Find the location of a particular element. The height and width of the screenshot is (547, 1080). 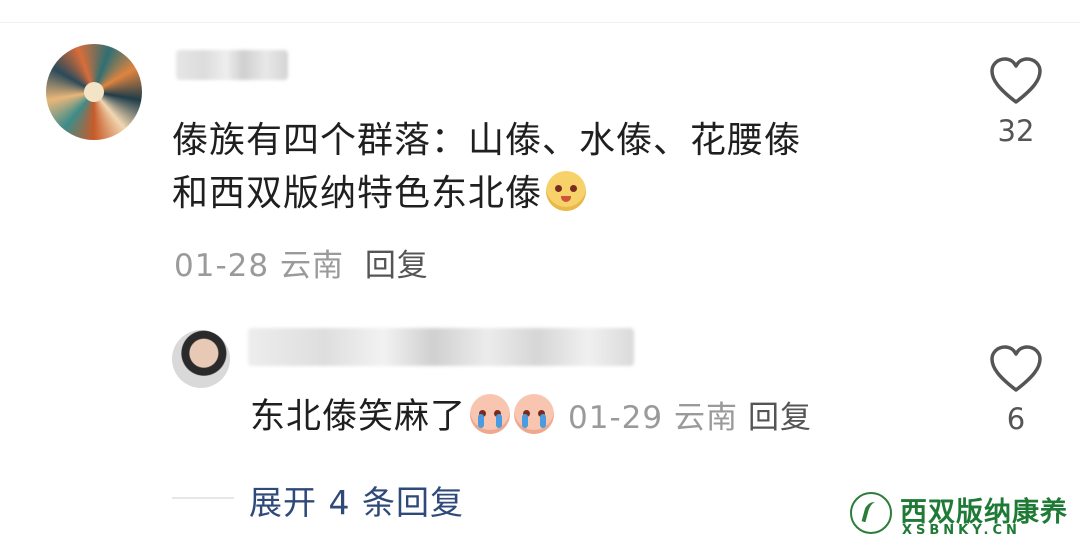

comment-text-line2: 和西双版纳特色东北傣 is located at coordinates (357, 193).